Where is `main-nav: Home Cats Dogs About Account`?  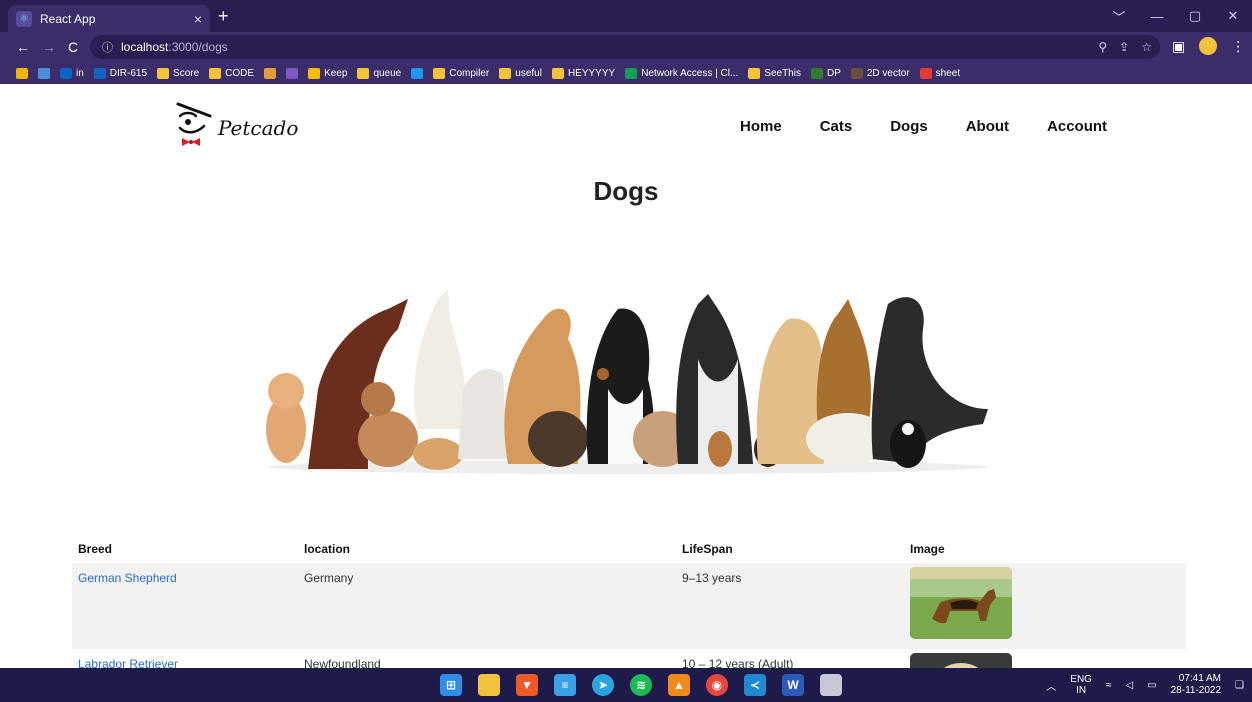
main-nav: Home Cats Dogs About Account is located at coordinates (923, 126).